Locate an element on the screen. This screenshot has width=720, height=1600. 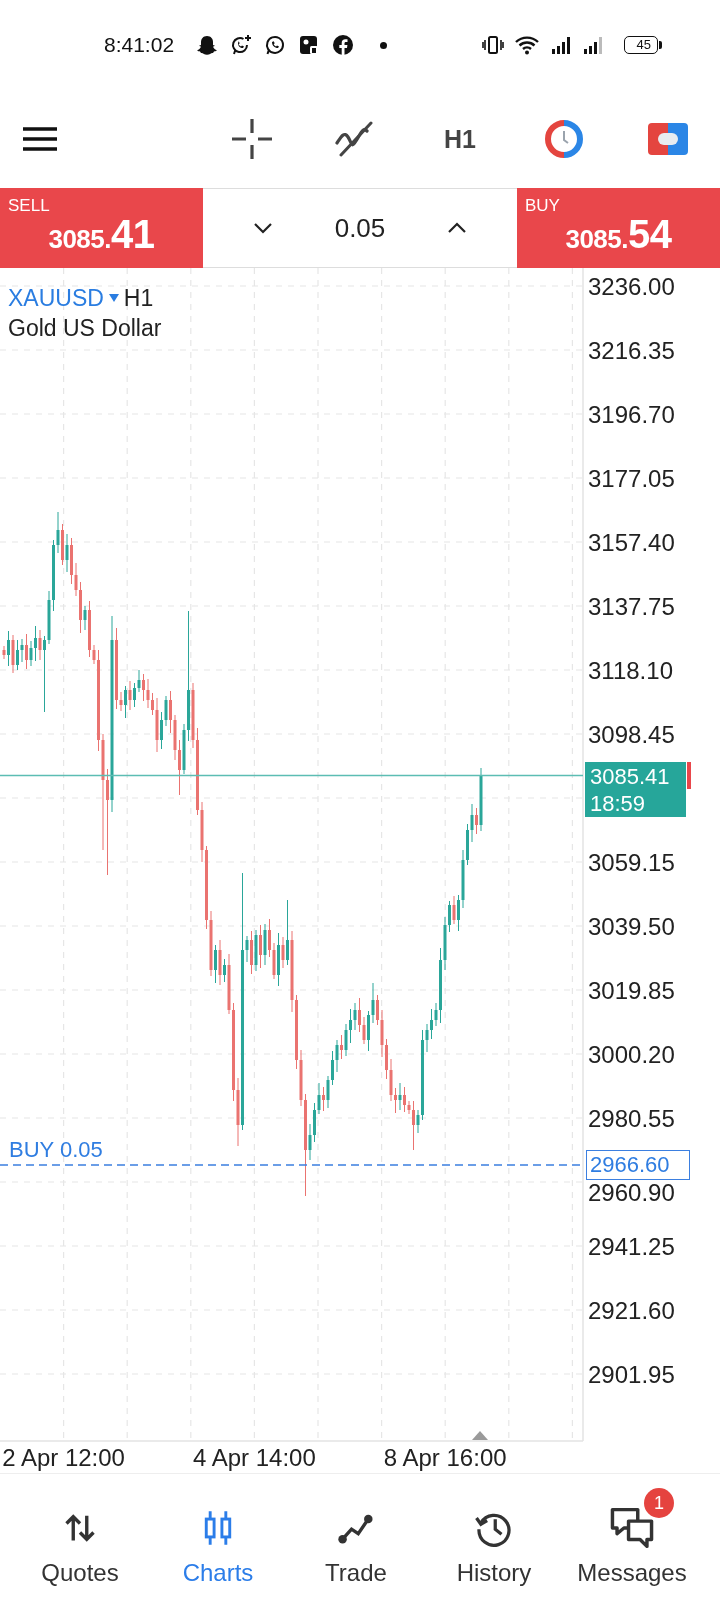
price-axis-label: 3216.35 is located at coordinates (631, 350).